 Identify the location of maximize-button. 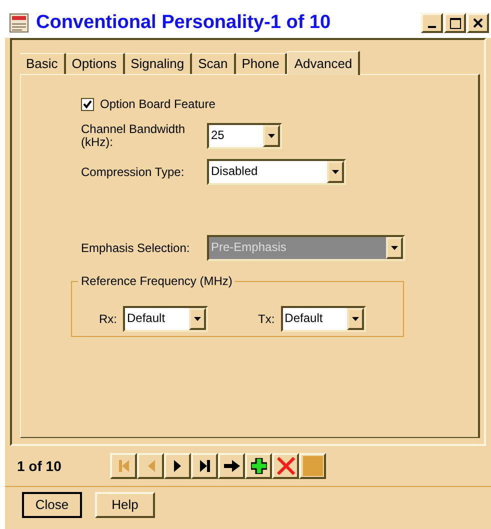
(455, 23).